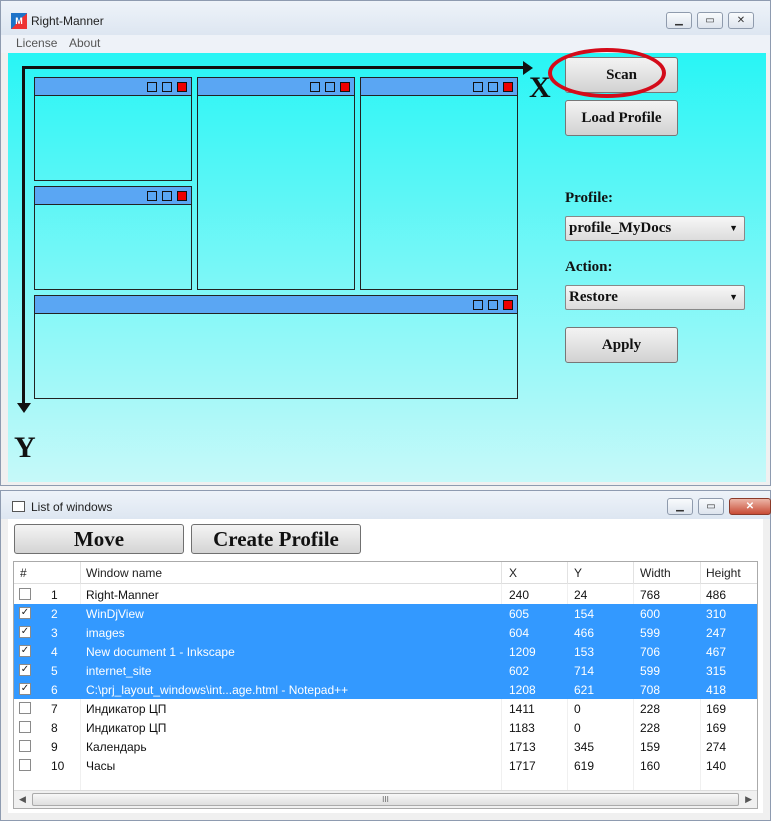 The image size is (771, 821). I want to click on move-button: Move, so click(99, 539).